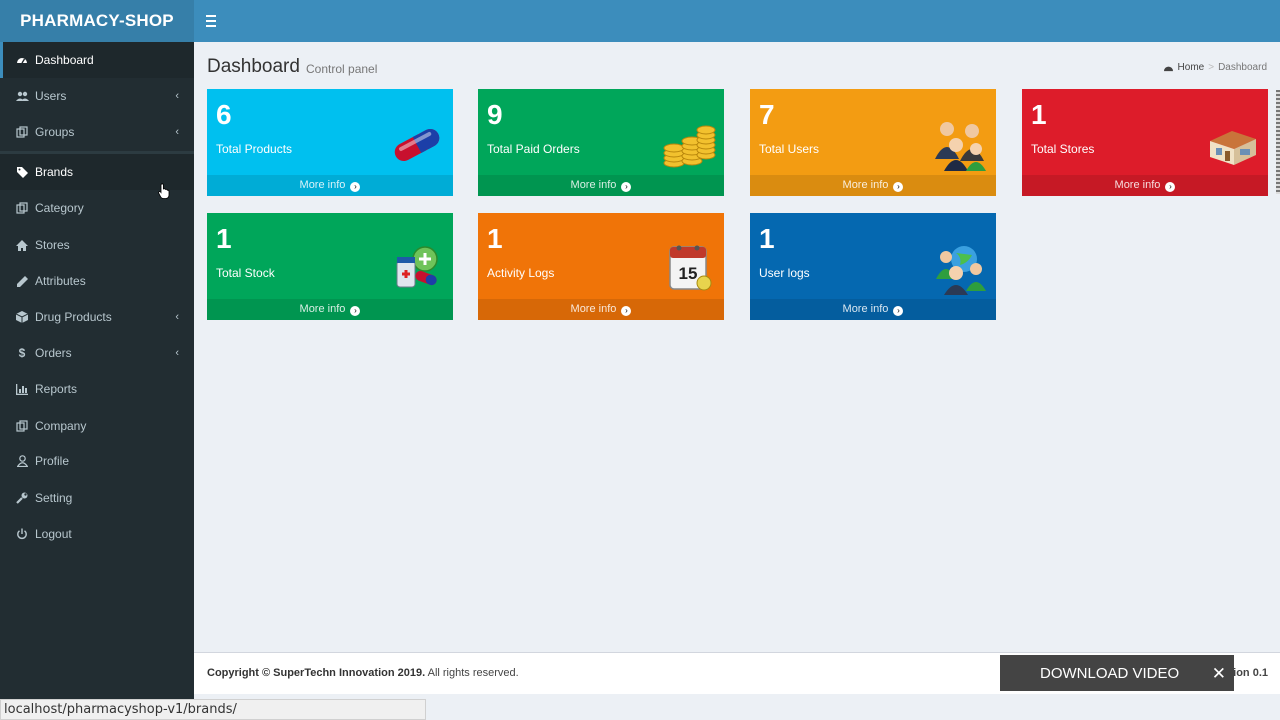 Image resolution: width=1280 pixels, height=720 pixels. What do you see at coordinates (97, 498) in the screenshot?
I see `sidebar-item-setting: Setting` at bounding box center [97, 498].